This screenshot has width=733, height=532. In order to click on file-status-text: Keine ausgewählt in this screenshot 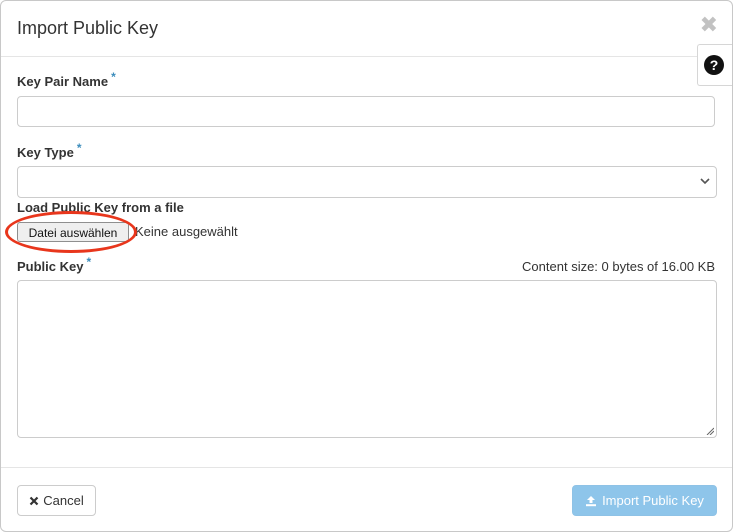, I will do `click(186, 231)`.